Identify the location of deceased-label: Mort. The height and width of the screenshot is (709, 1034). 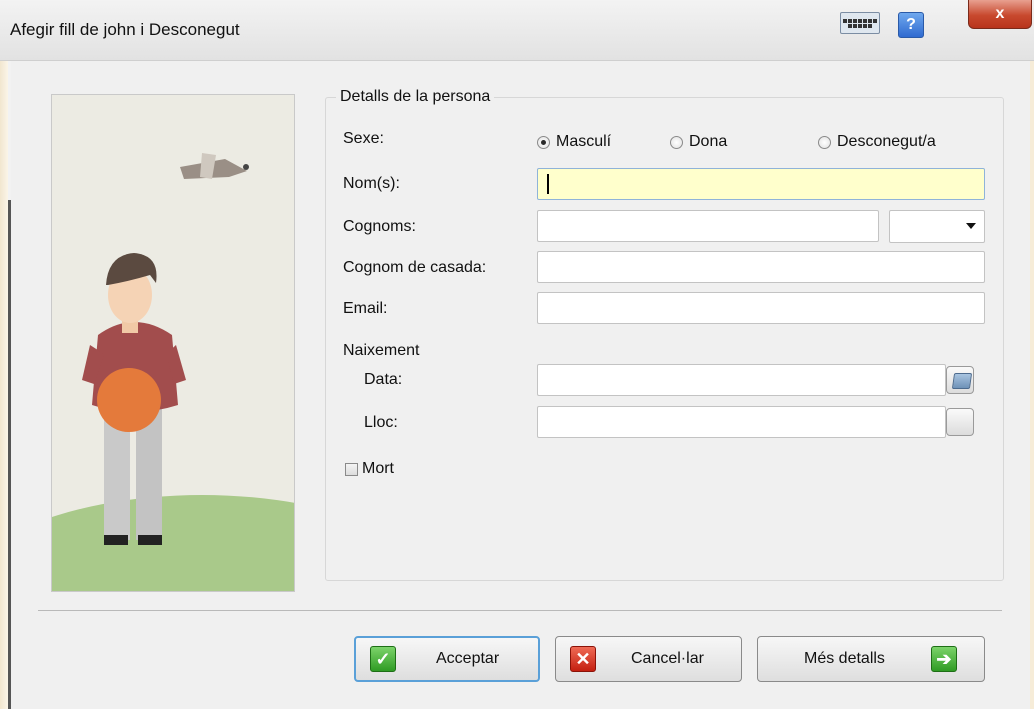
(378, 468).